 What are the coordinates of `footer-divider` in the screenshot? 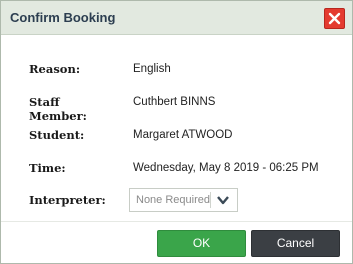 It's located at (176, 221).